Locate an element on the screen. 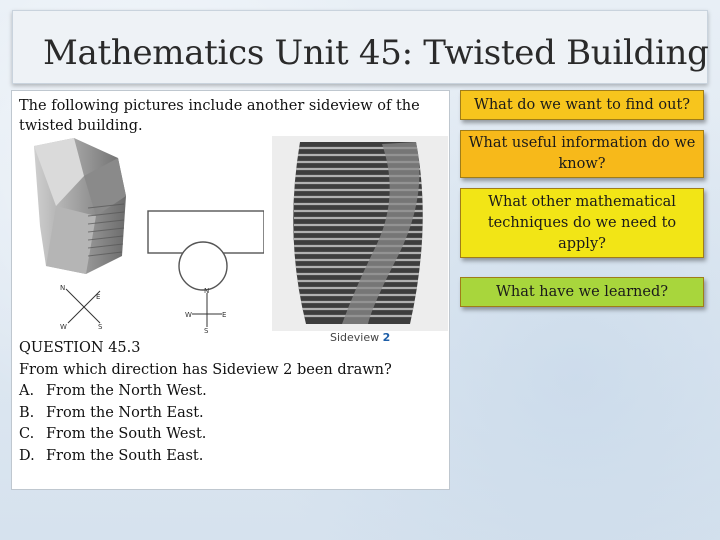 Image resolution: width=720 pixels, height=540 pixels. option-c: C. From the South West. is located at coordinates (205, 435).